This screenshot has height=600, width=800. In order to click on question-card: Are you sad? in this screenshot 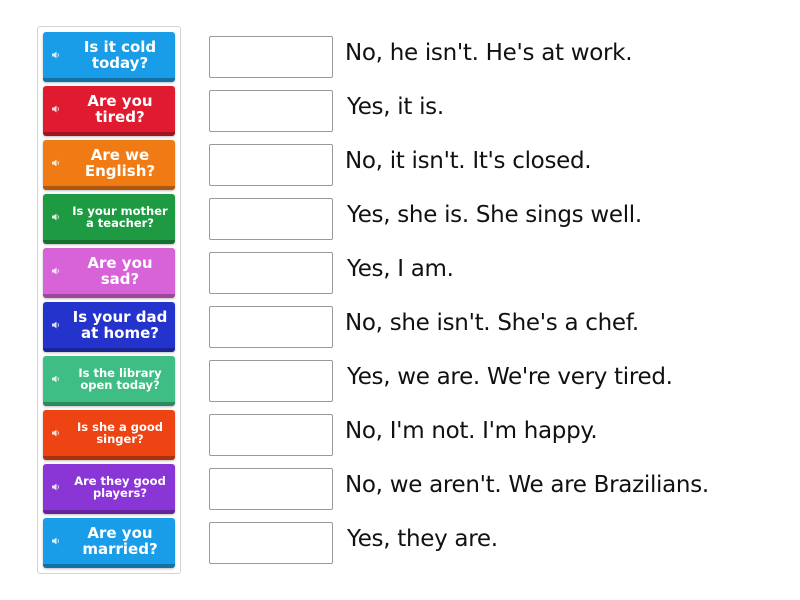, I will do `click(109, 273)`.